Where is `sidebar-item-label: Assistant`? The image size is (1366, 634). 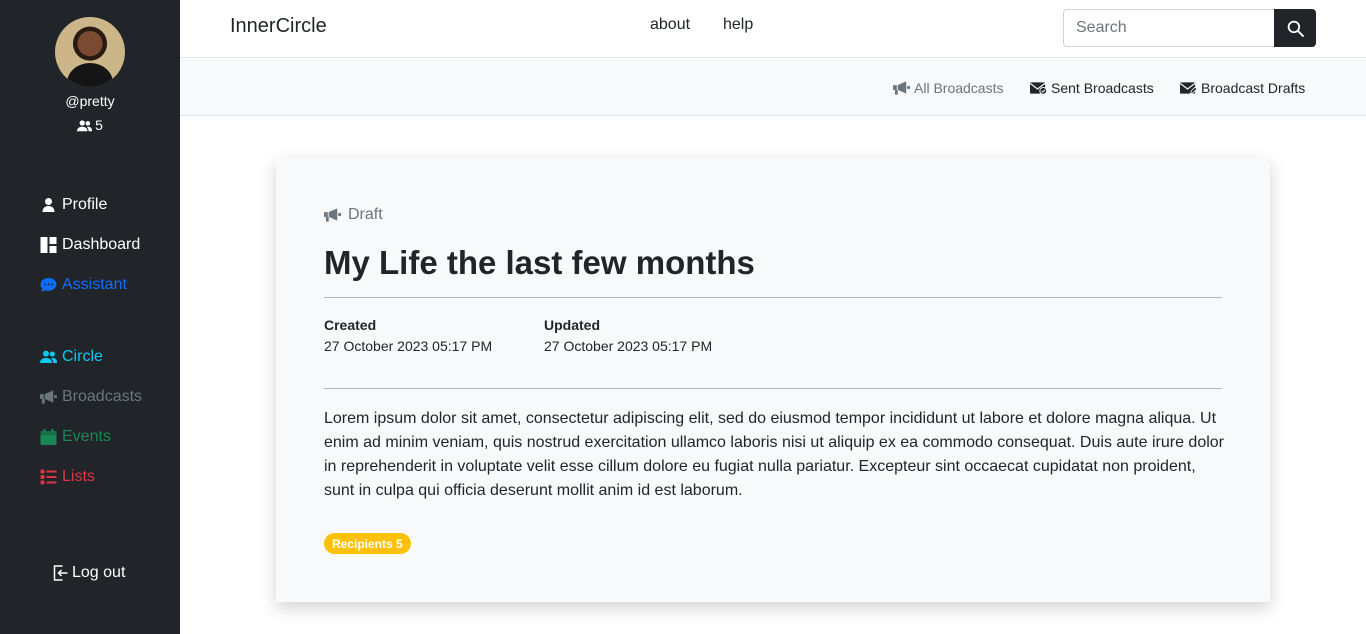
sidebar-item-label: Assistant is located at coordinates (94, 284).